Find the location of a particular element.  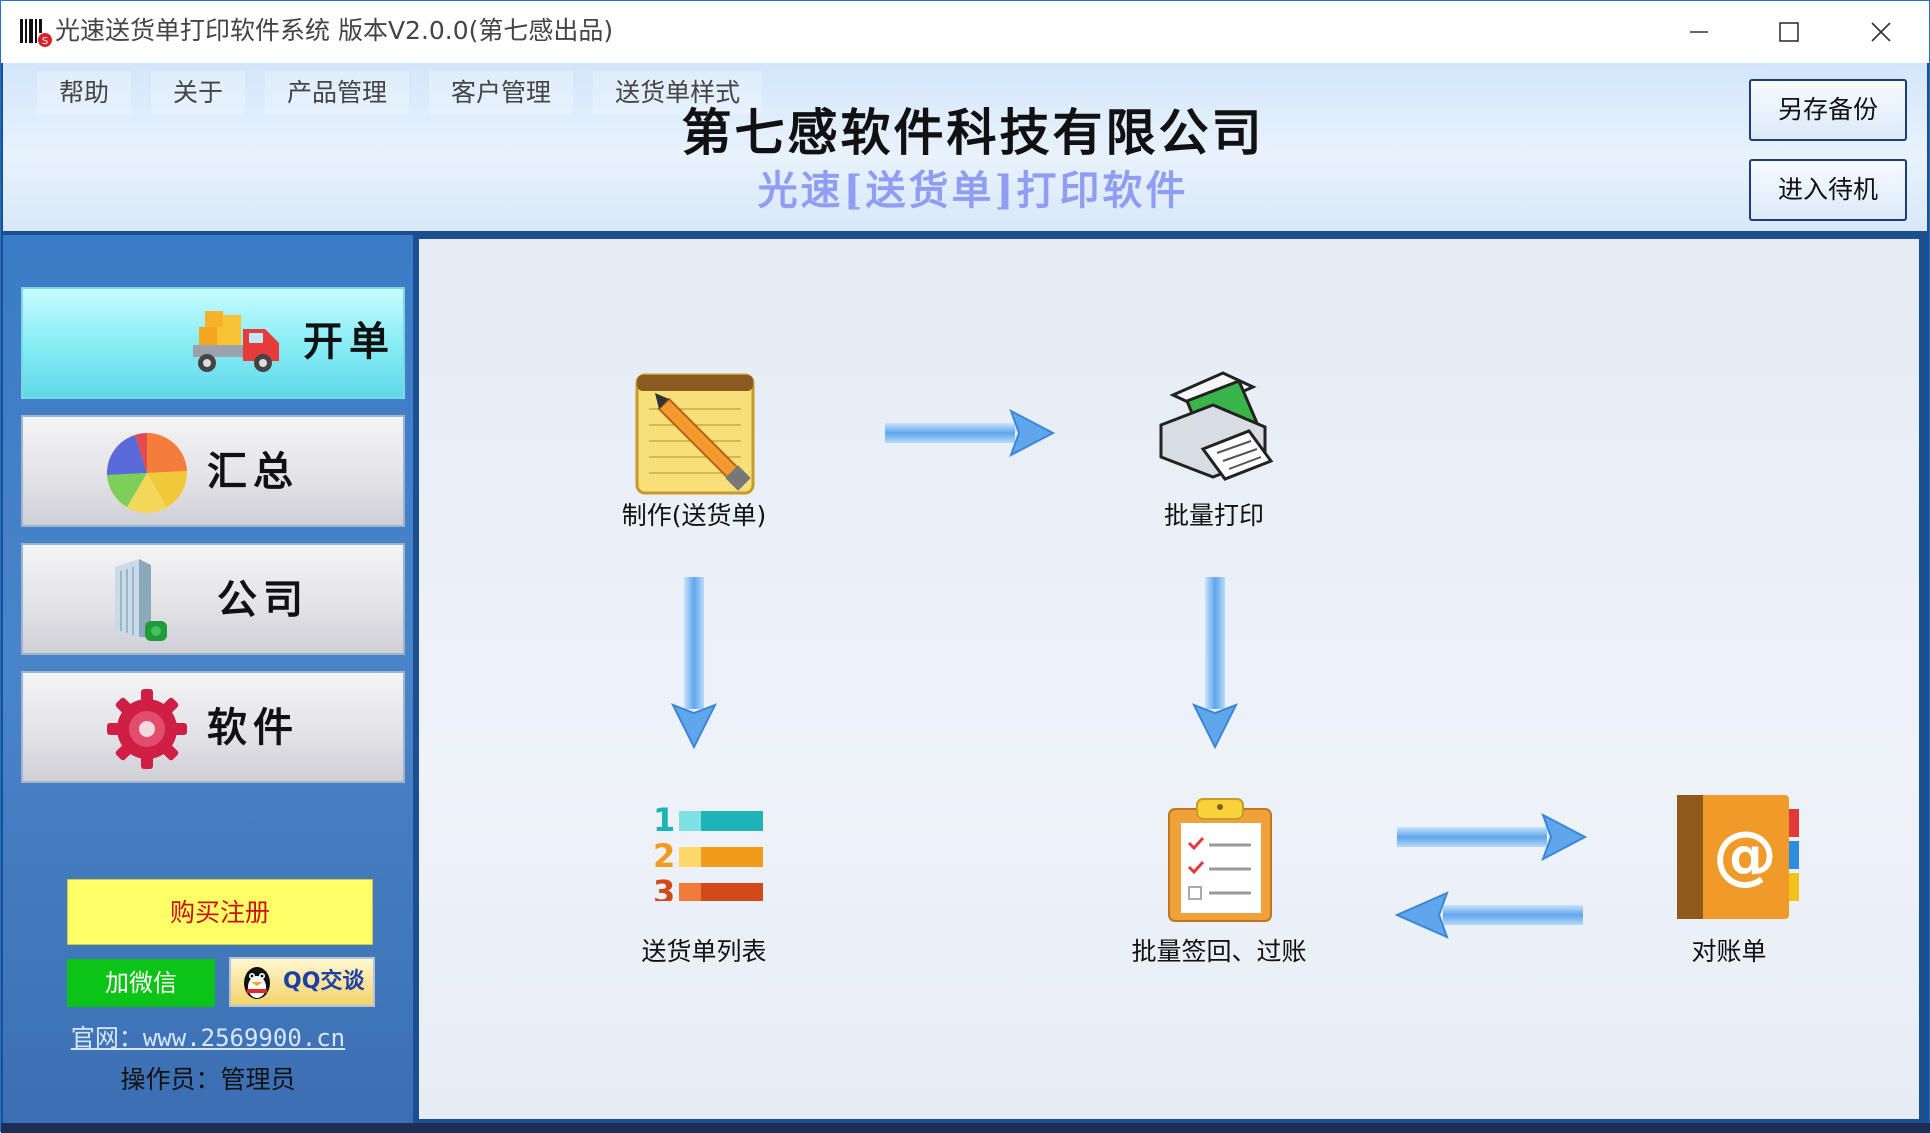

batch-print-tile is located at coordinates (1215, 428).